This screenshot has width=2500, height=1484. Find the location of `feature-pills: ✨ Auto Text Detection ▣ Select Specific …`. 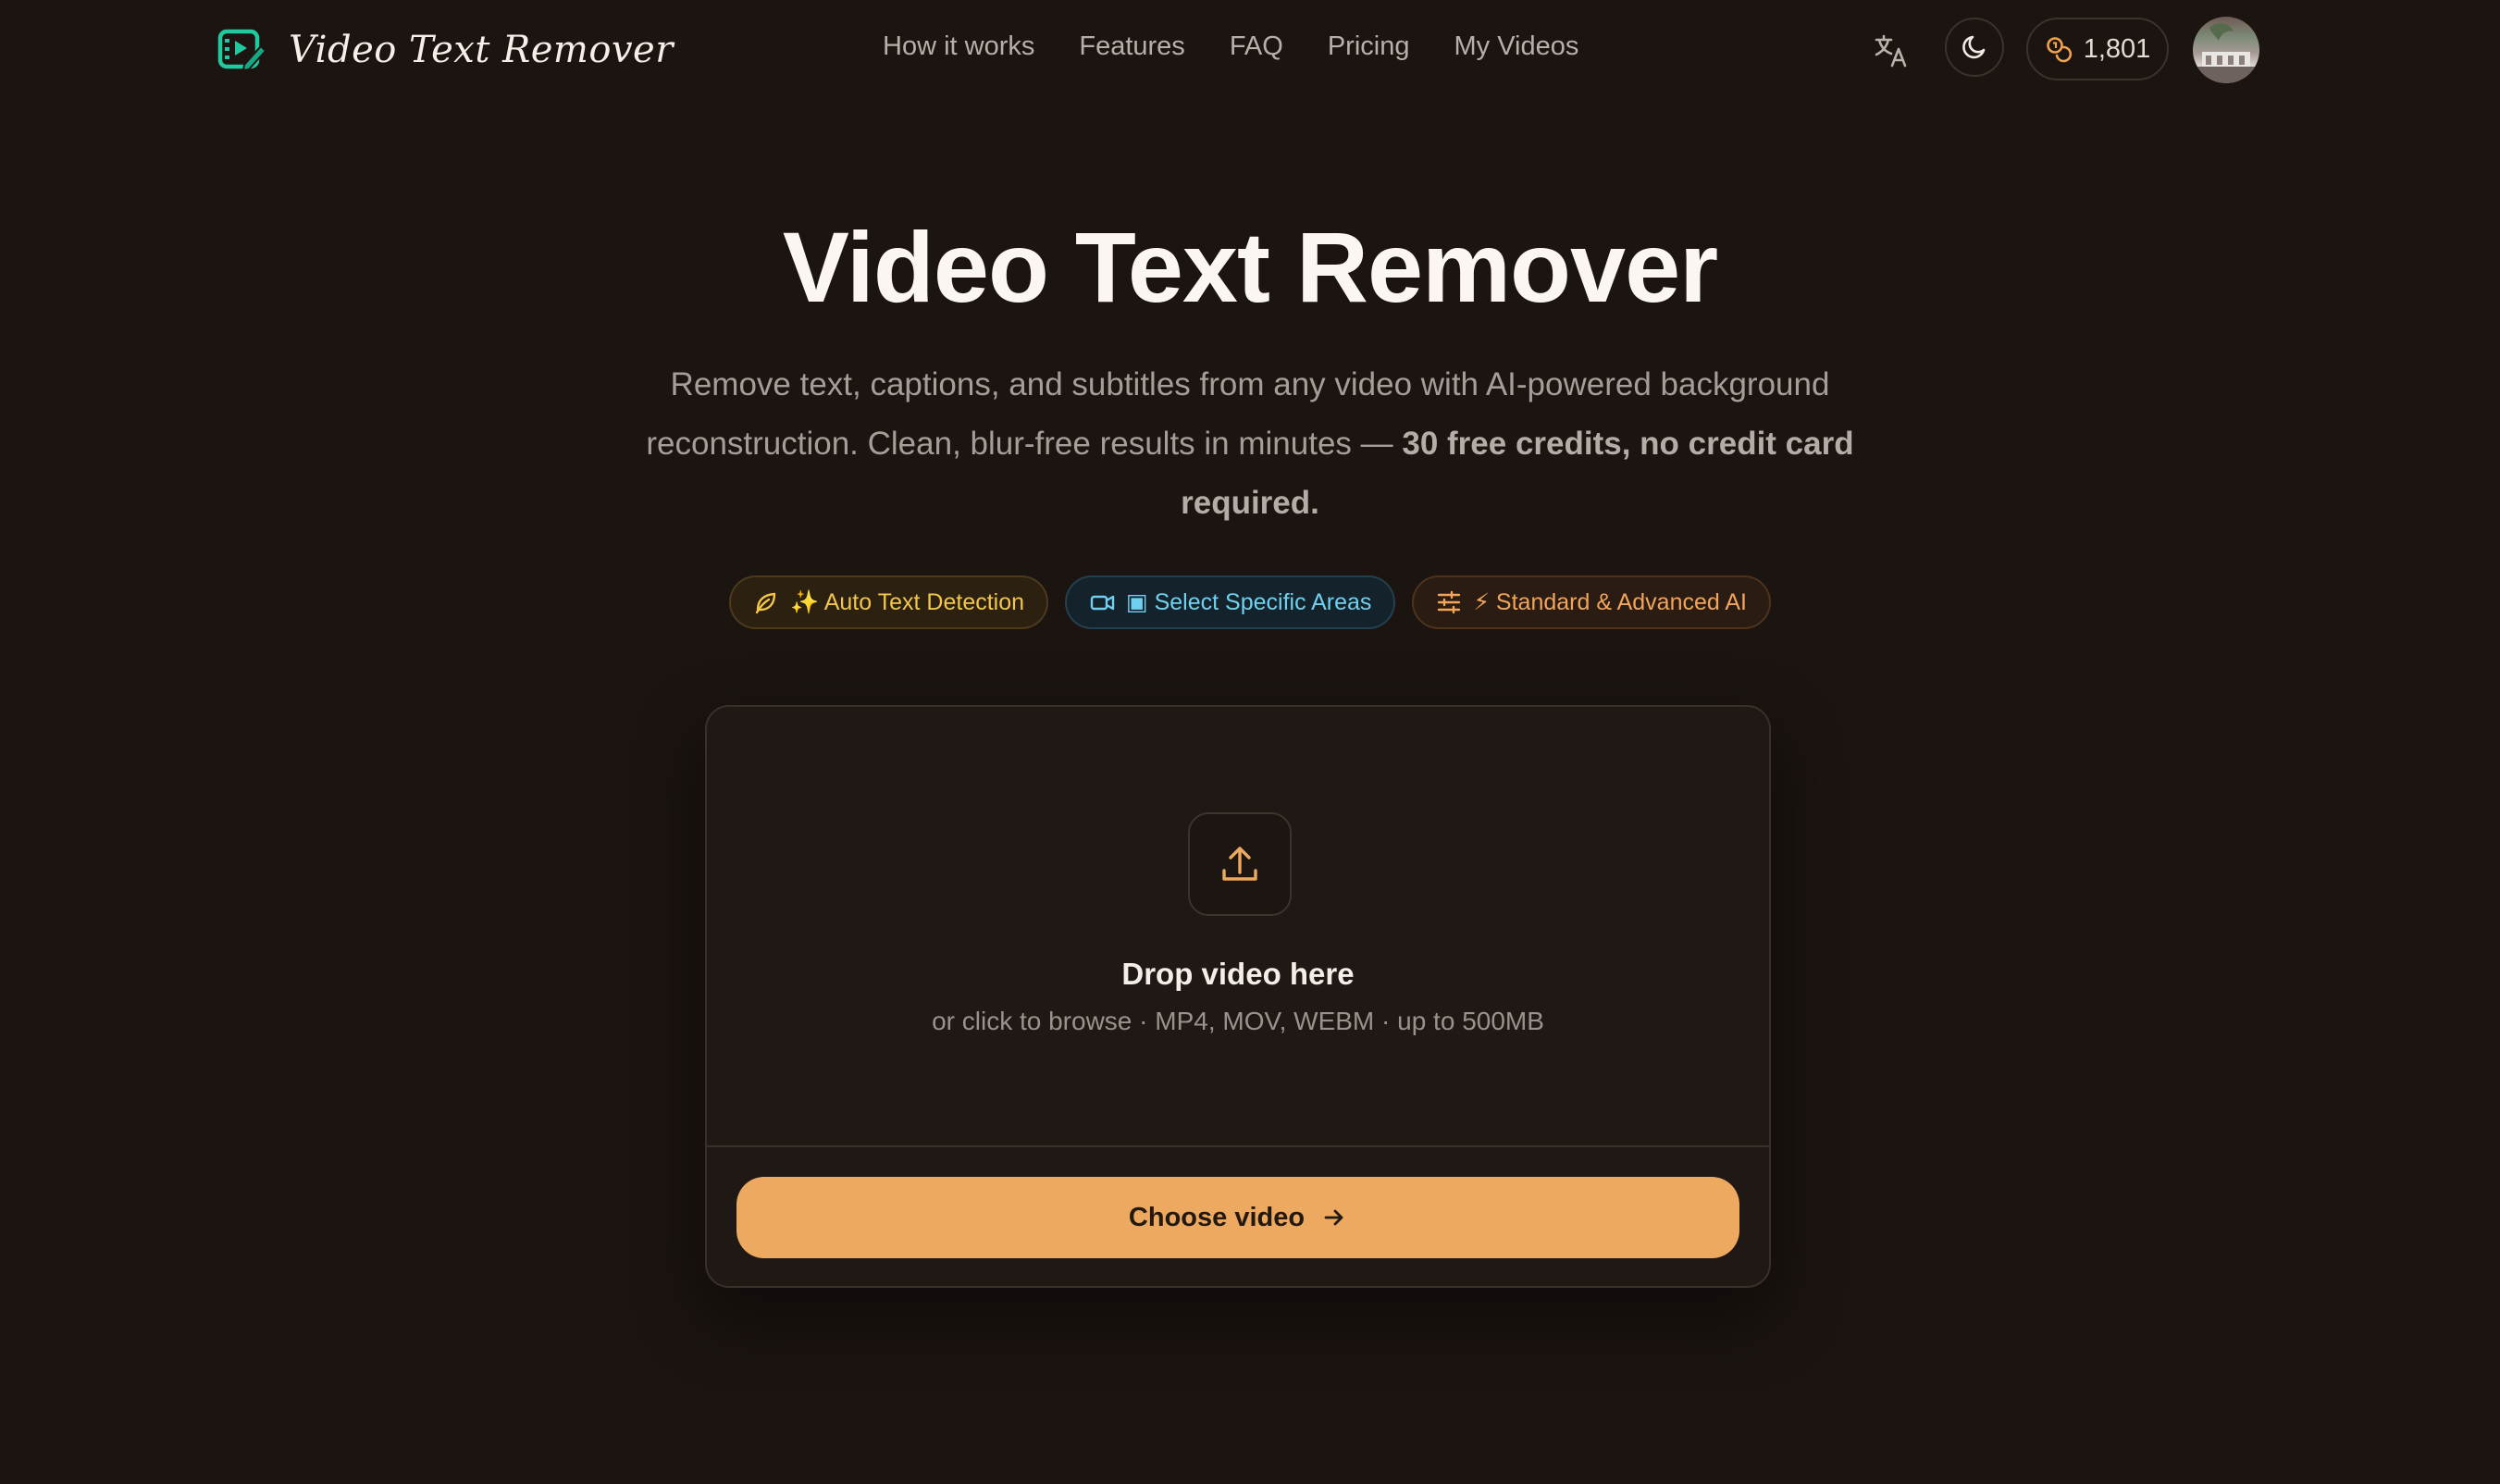

feature-pills: ✨ Auto Text Detection ▣ Select Specific … is located at coordinates (1250, 602).